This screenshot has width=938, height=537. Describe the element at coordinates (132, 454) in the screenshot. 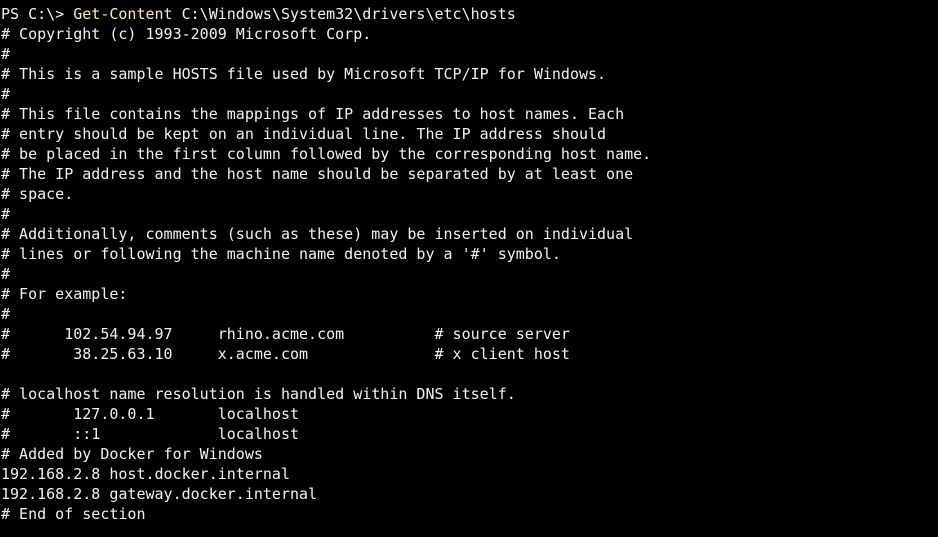

I see `output-line: # Added by Docker for Windows` at that location.